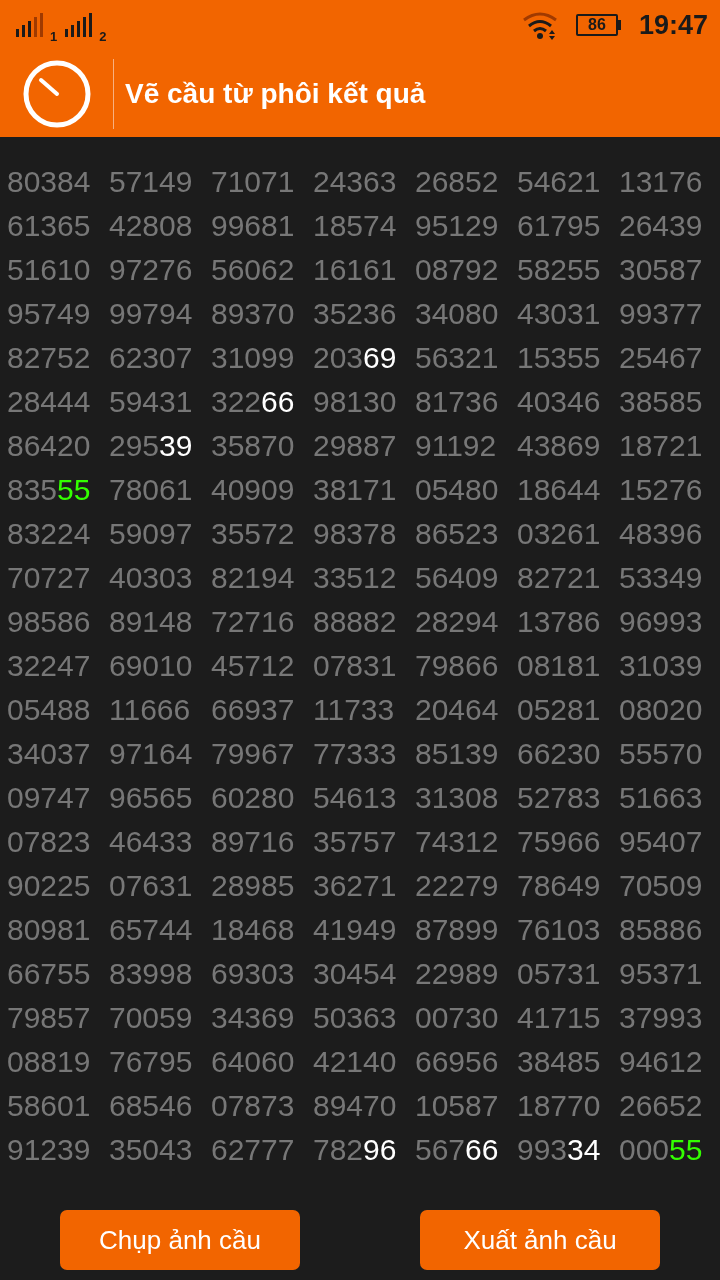  I want to click on number-cell-text: 08792, so click(457, 270).